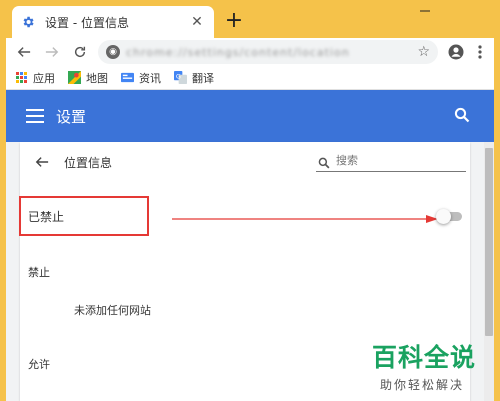 The image size is (500, 401). I want to click on watermark-main-text: 百科全说, so click(424, 357).